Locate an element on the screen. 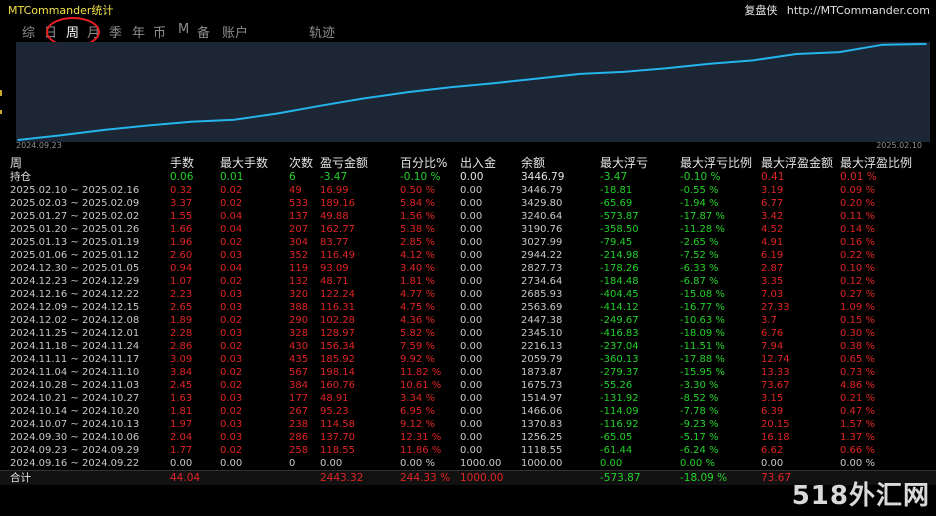 The image size is (936, 516). cell-col-5: 0.00 % is located at coordinates (417, 463).